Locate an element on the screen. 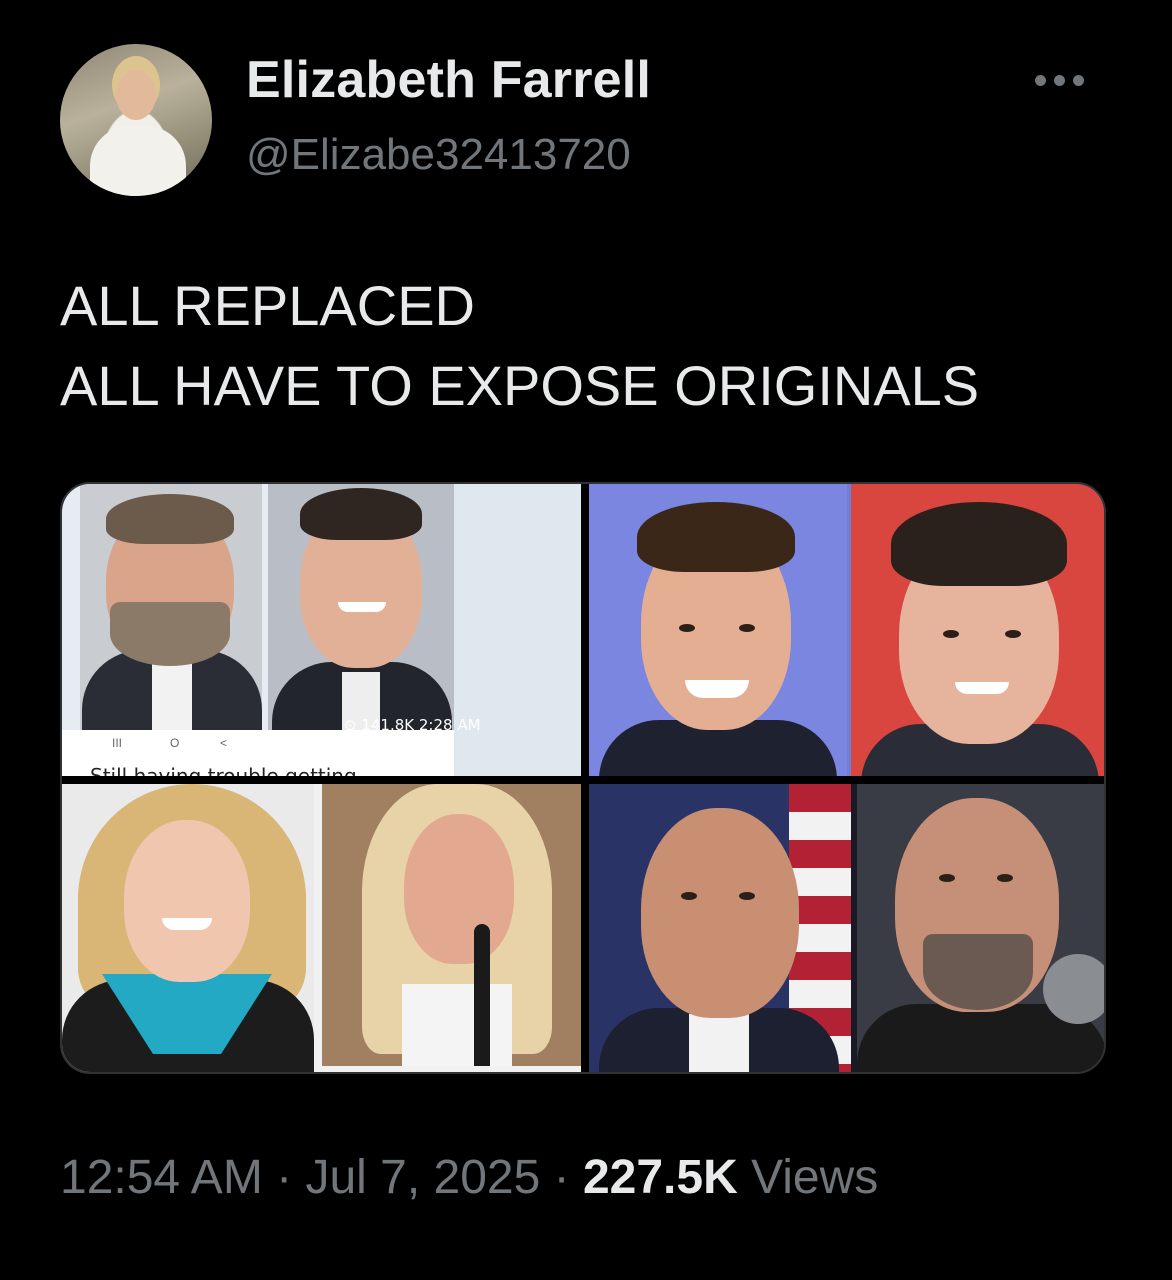 The width and height of the screenshot is (1172, 1280). more-options-button is located at coordinates (1059, 80).